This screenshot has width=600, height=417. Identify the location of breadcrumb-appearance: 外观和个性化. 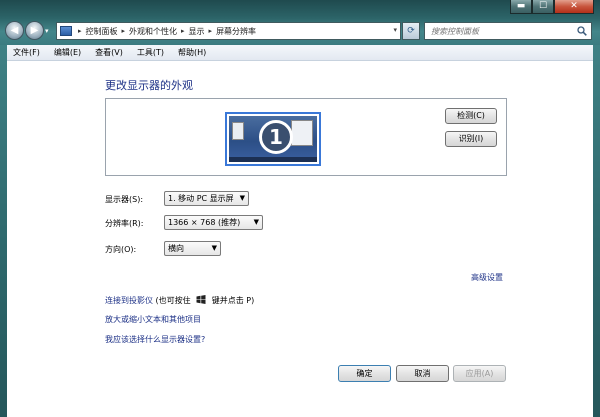
(153, 31).